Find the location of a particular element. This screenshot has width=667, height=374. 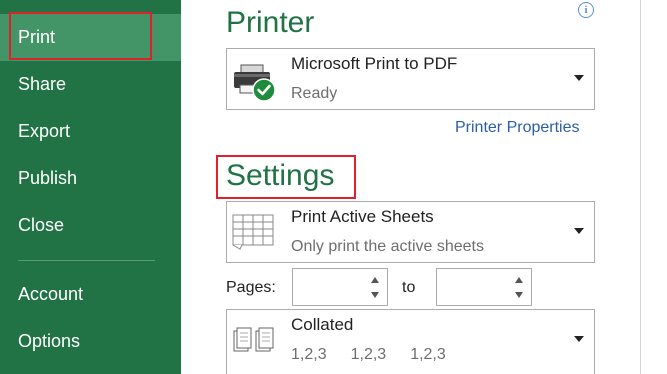

printer-heading: Printer is located at coordinates (270, 22).